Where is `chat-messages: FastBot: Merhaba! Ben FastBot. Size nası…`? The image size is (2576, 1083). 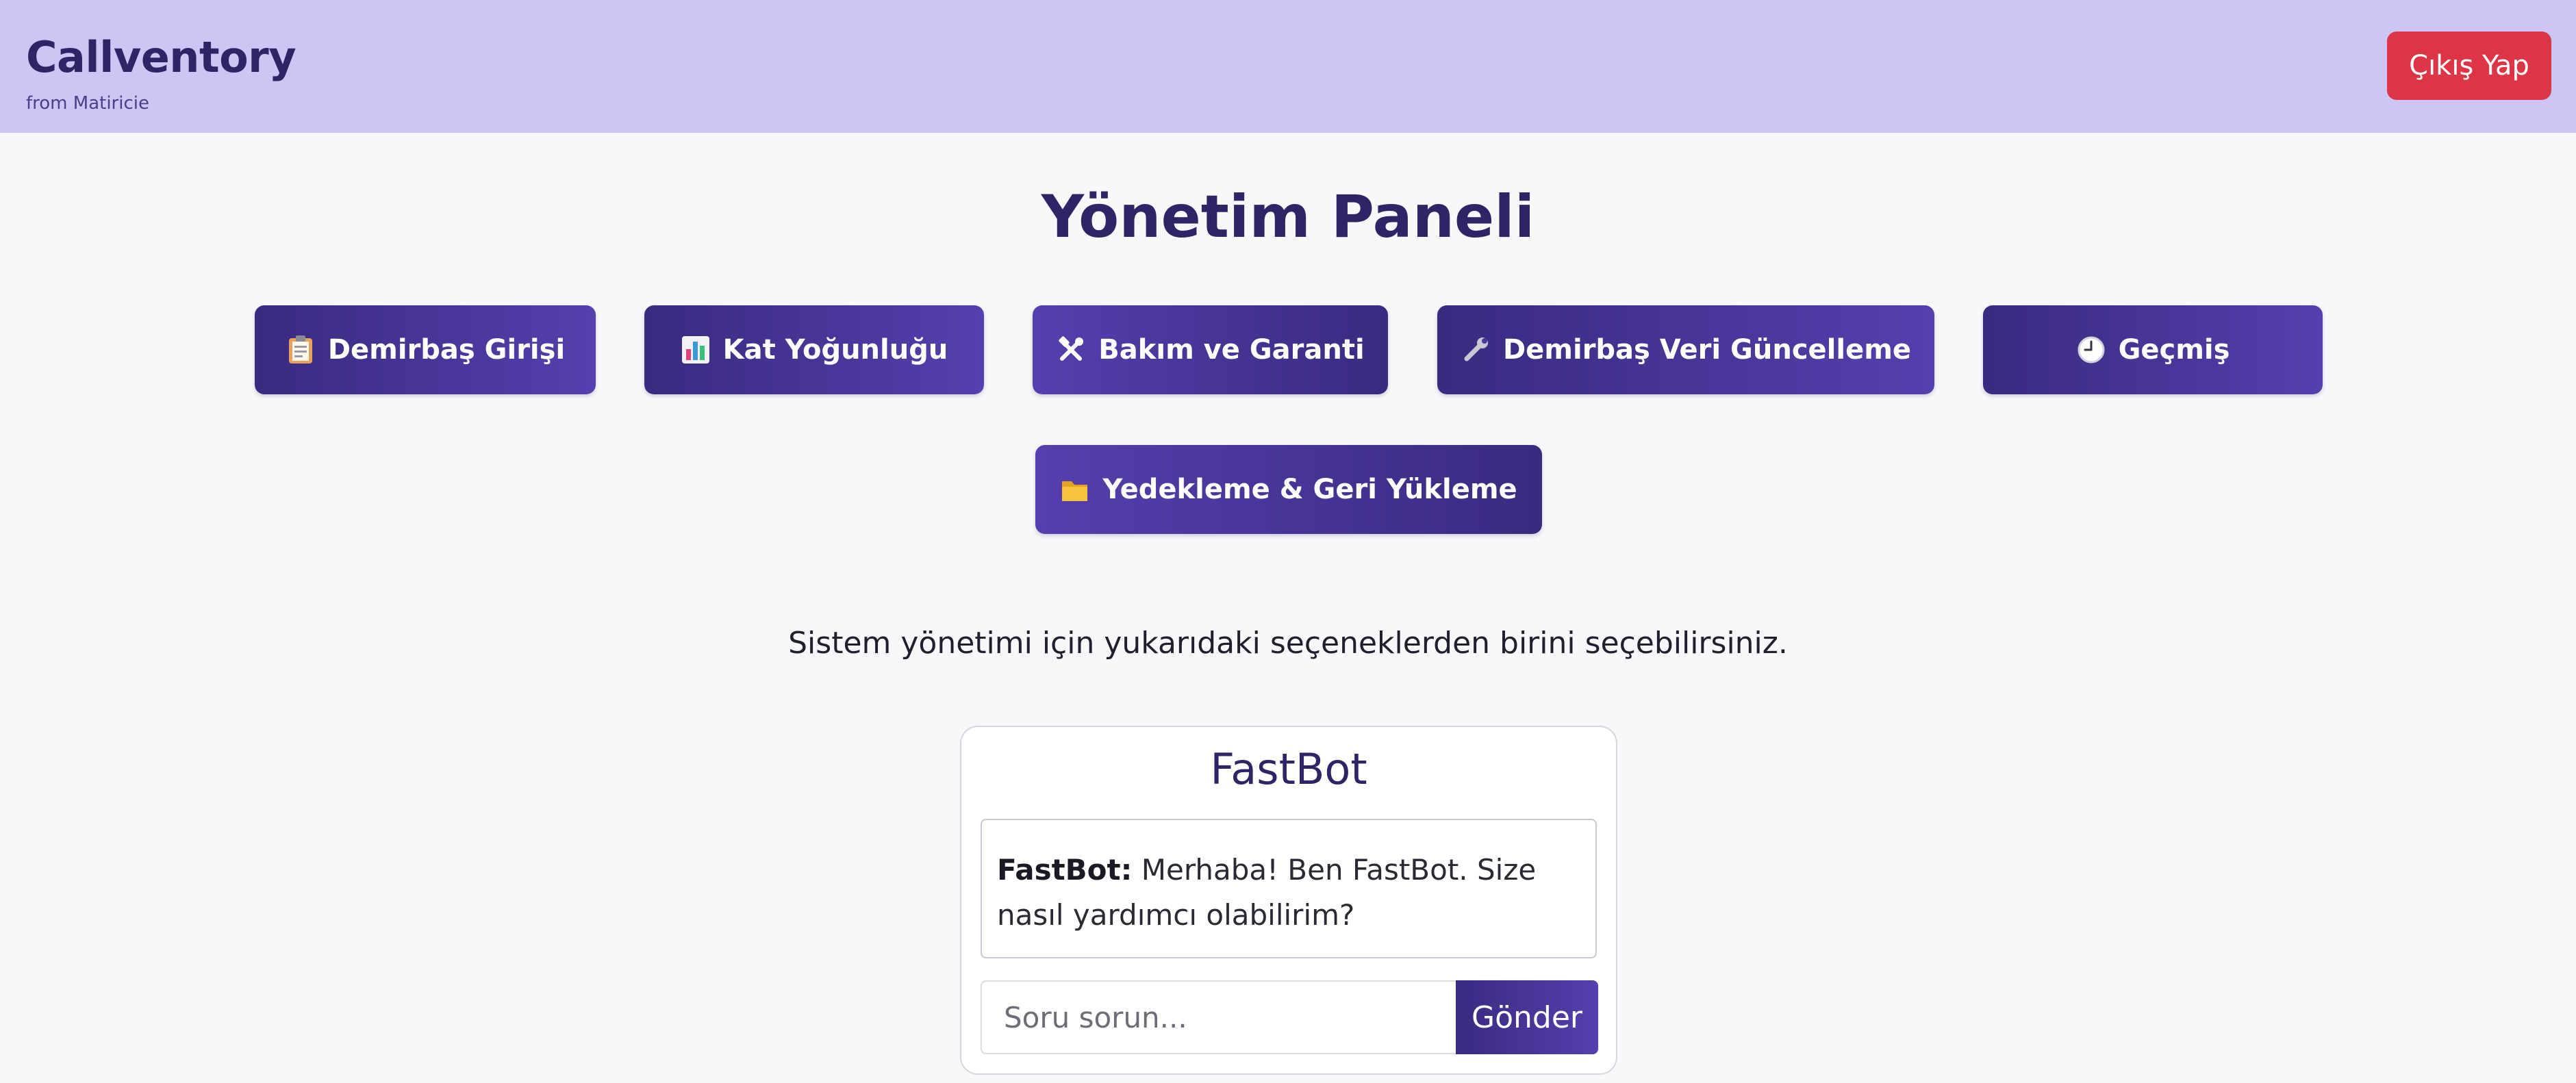
chat-messages: FastBot: Merhaba! Ben FastBot. Size nası… is located at coordinates (1289, 888).